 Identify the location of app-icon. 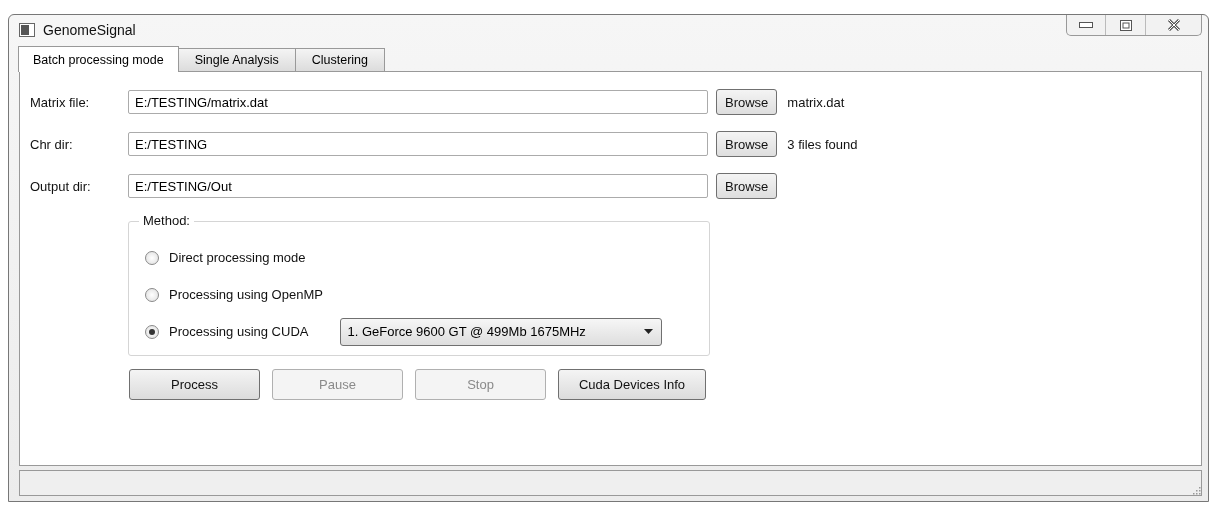
(27, 30).